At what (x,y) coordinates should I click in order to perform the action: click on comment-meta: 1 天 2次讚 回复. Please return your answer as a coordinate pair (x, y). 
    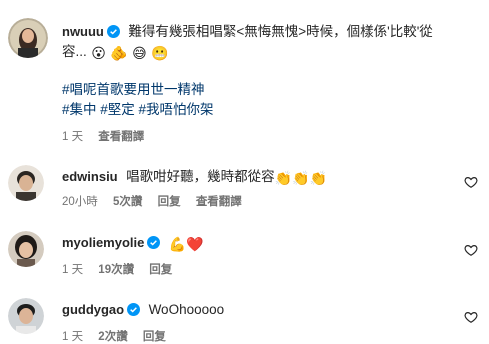
    Looking at the image, I should click on (120, 336).